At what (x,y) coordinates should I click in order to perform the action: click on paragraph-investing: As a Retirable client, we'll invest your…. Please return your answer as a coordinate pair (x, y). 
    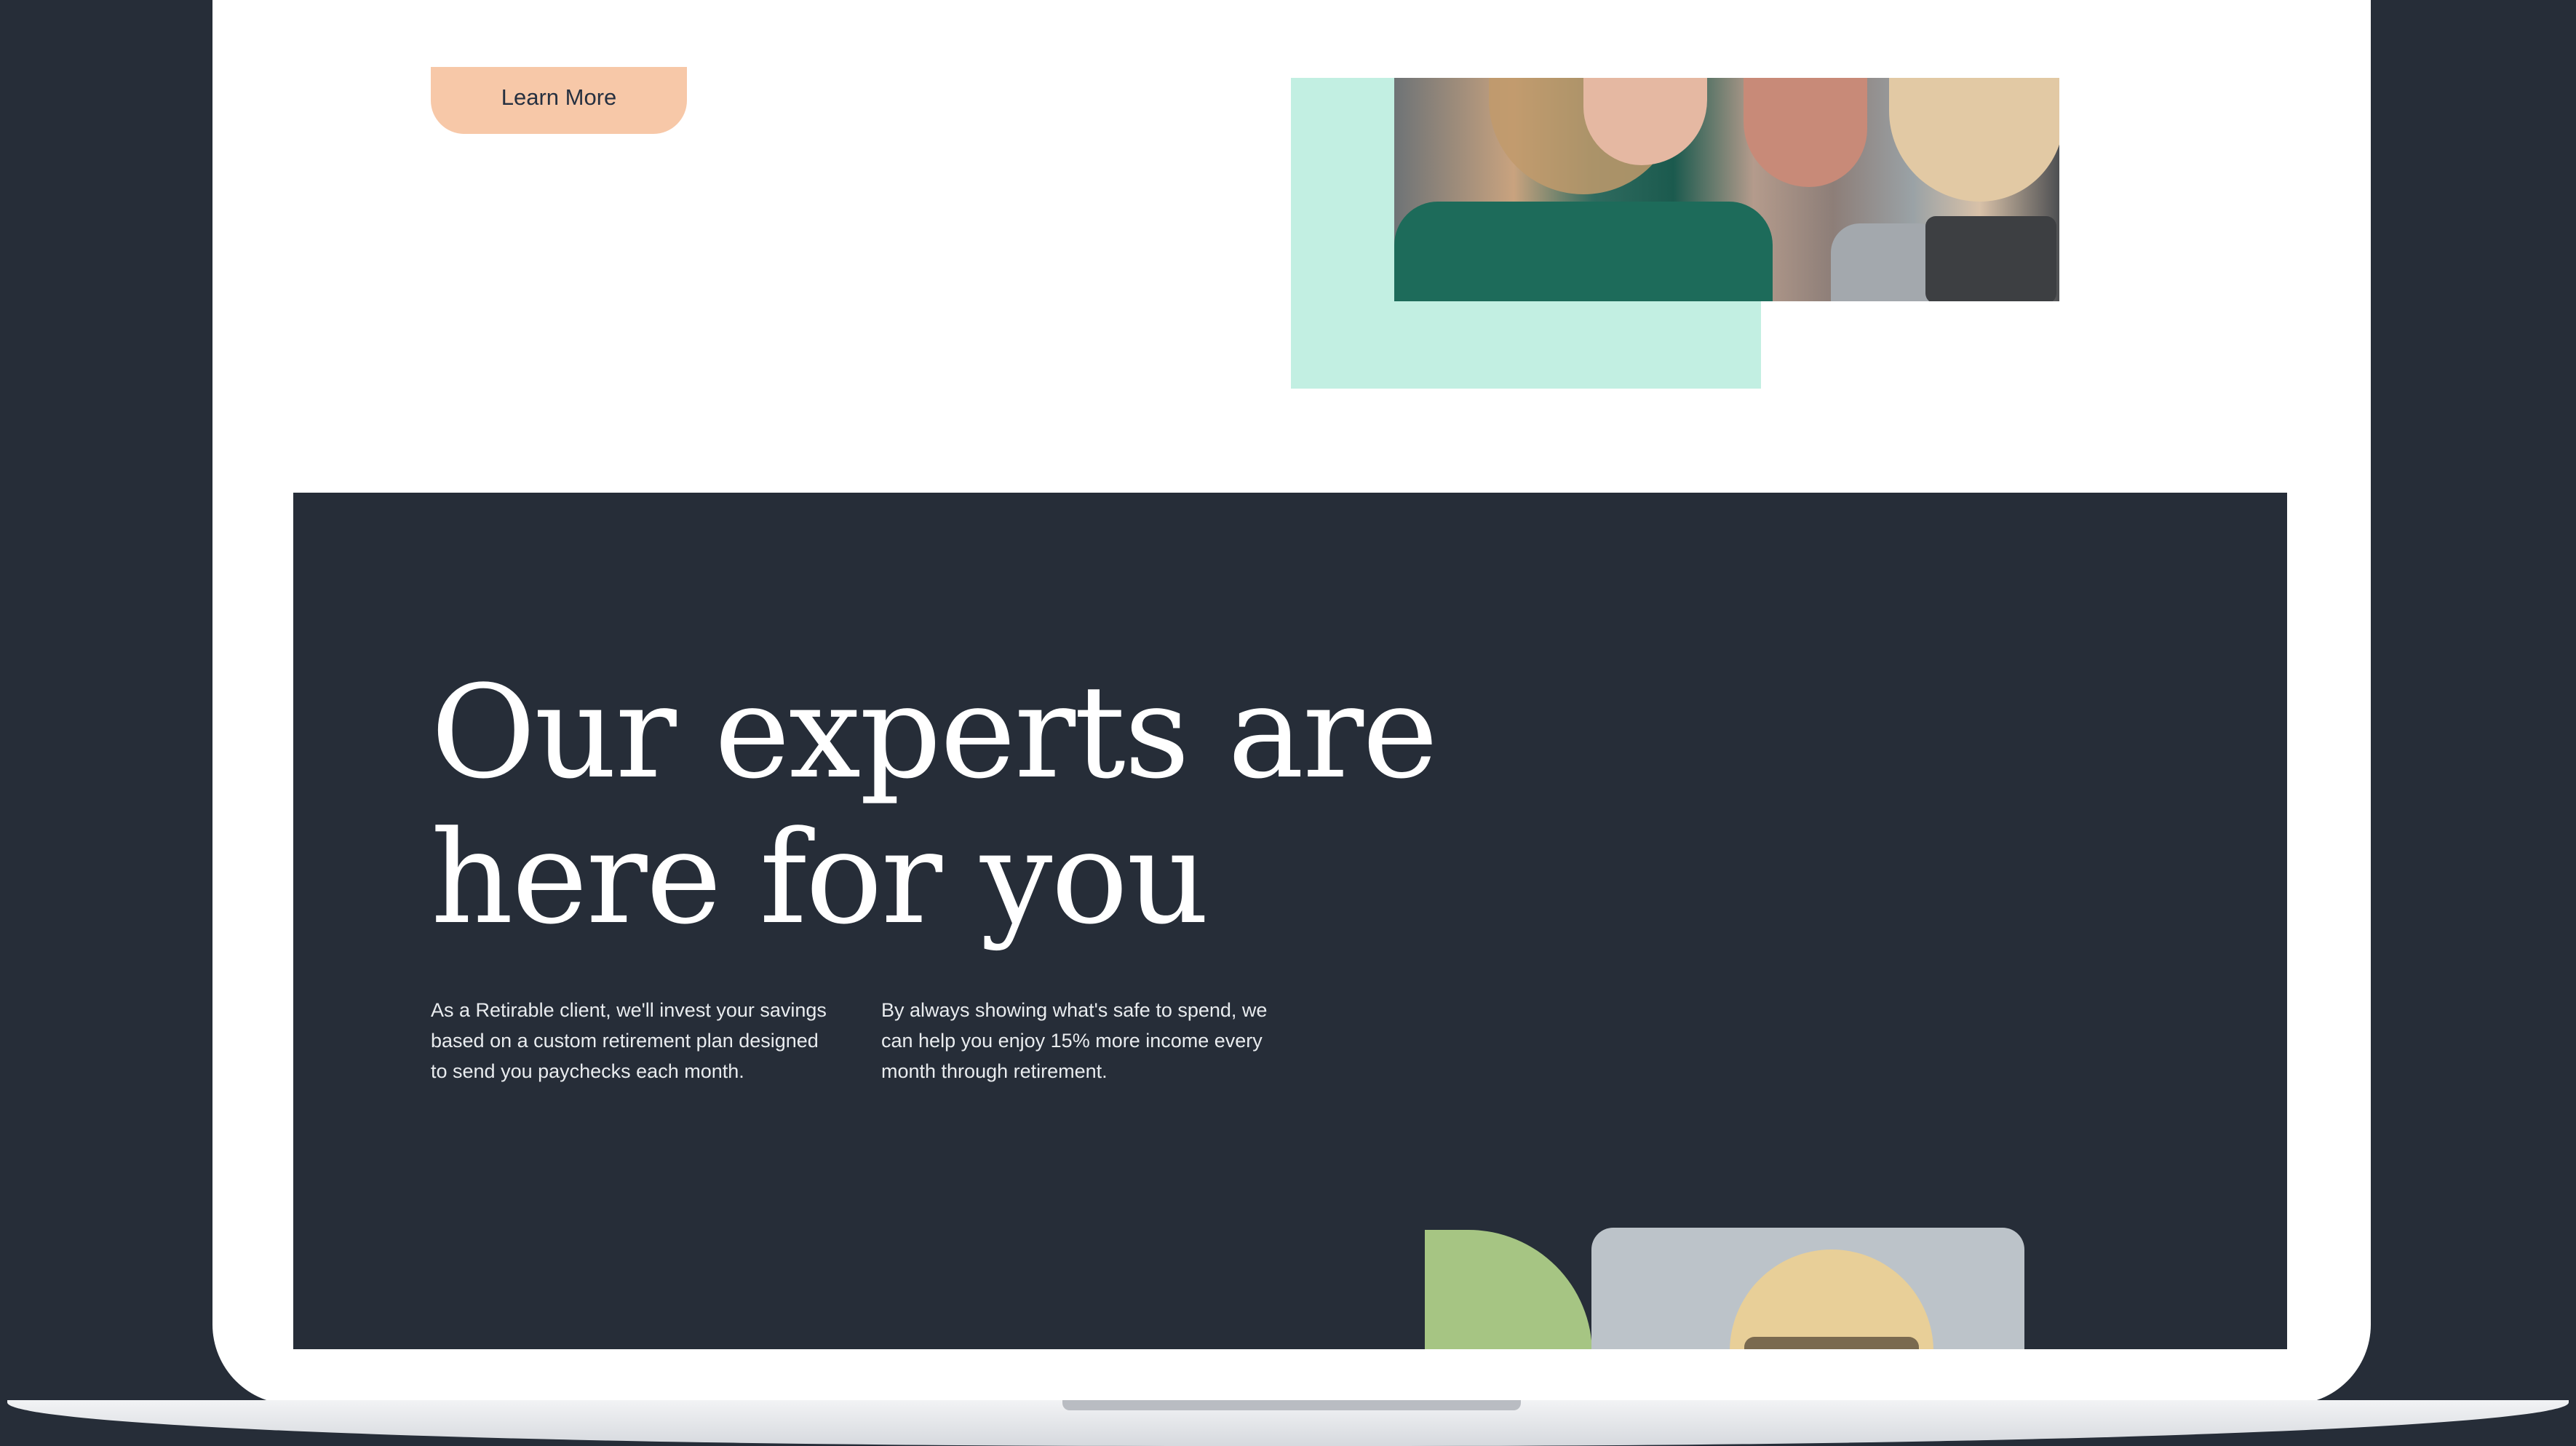
    Looking at the image, I should click on (629, 1040).